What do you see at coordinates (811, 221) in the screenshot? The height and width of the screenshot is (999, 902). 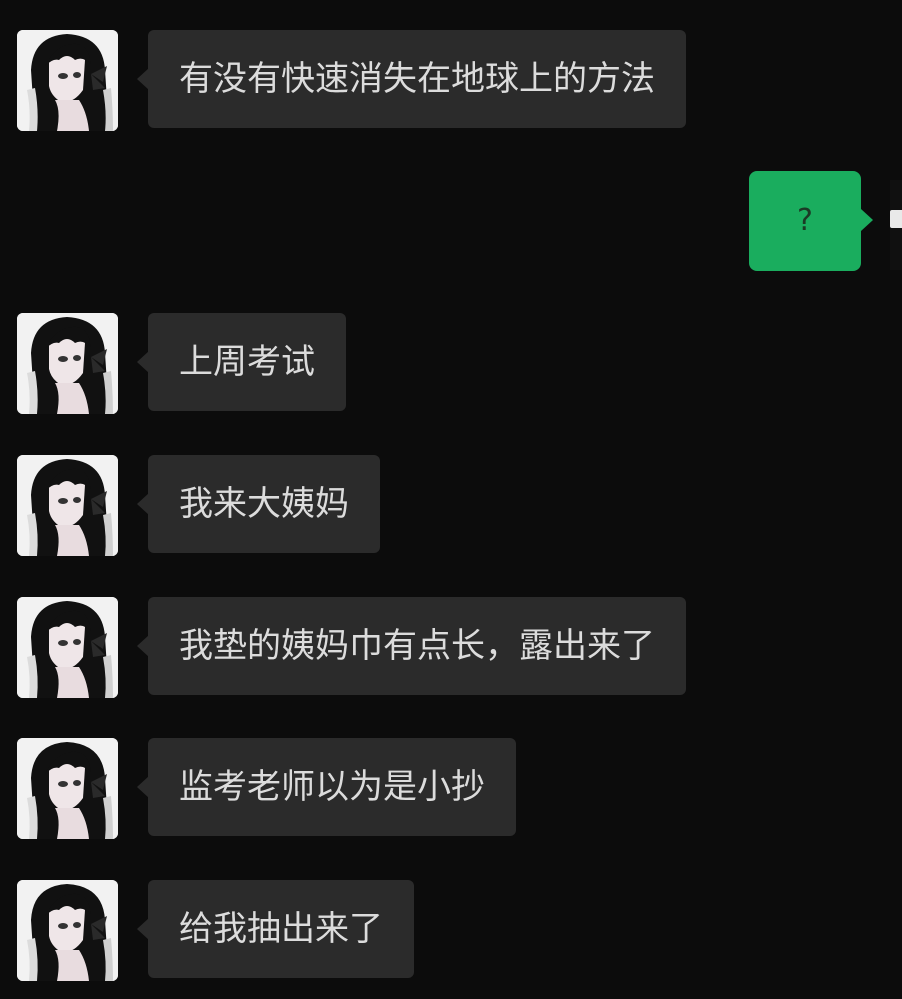 I see `outgoing-message-bubble: ?` at bounding box center [811, 221].